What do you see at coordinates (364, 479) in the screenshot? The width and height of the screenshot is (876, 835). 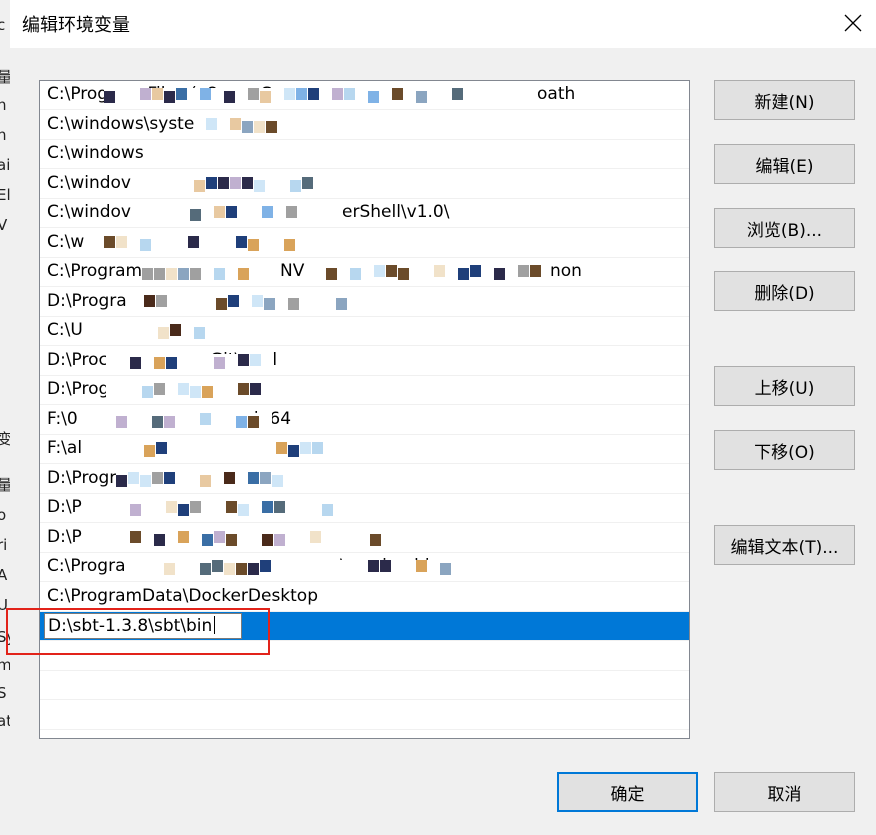 I see `path-entry: D:\Progr` at bounding box center [364, 479].